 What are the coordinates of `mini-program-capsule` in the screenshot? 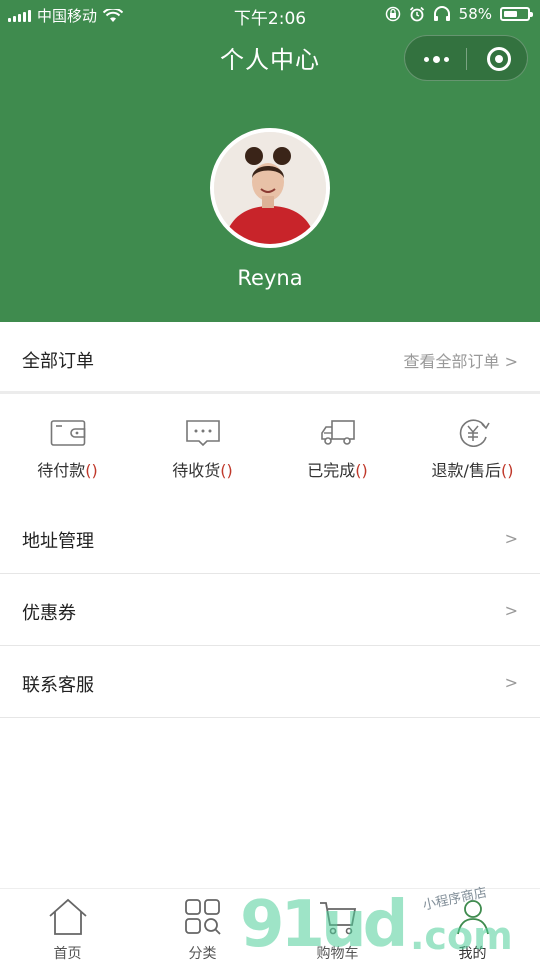 It's located at (466, 58).